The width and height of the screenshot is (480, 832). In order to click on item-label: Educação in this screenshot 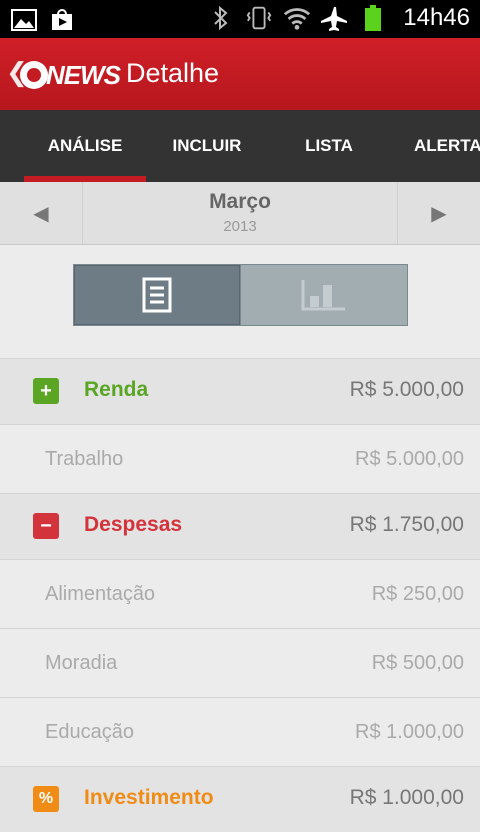, I will do `click(89, 732)`.